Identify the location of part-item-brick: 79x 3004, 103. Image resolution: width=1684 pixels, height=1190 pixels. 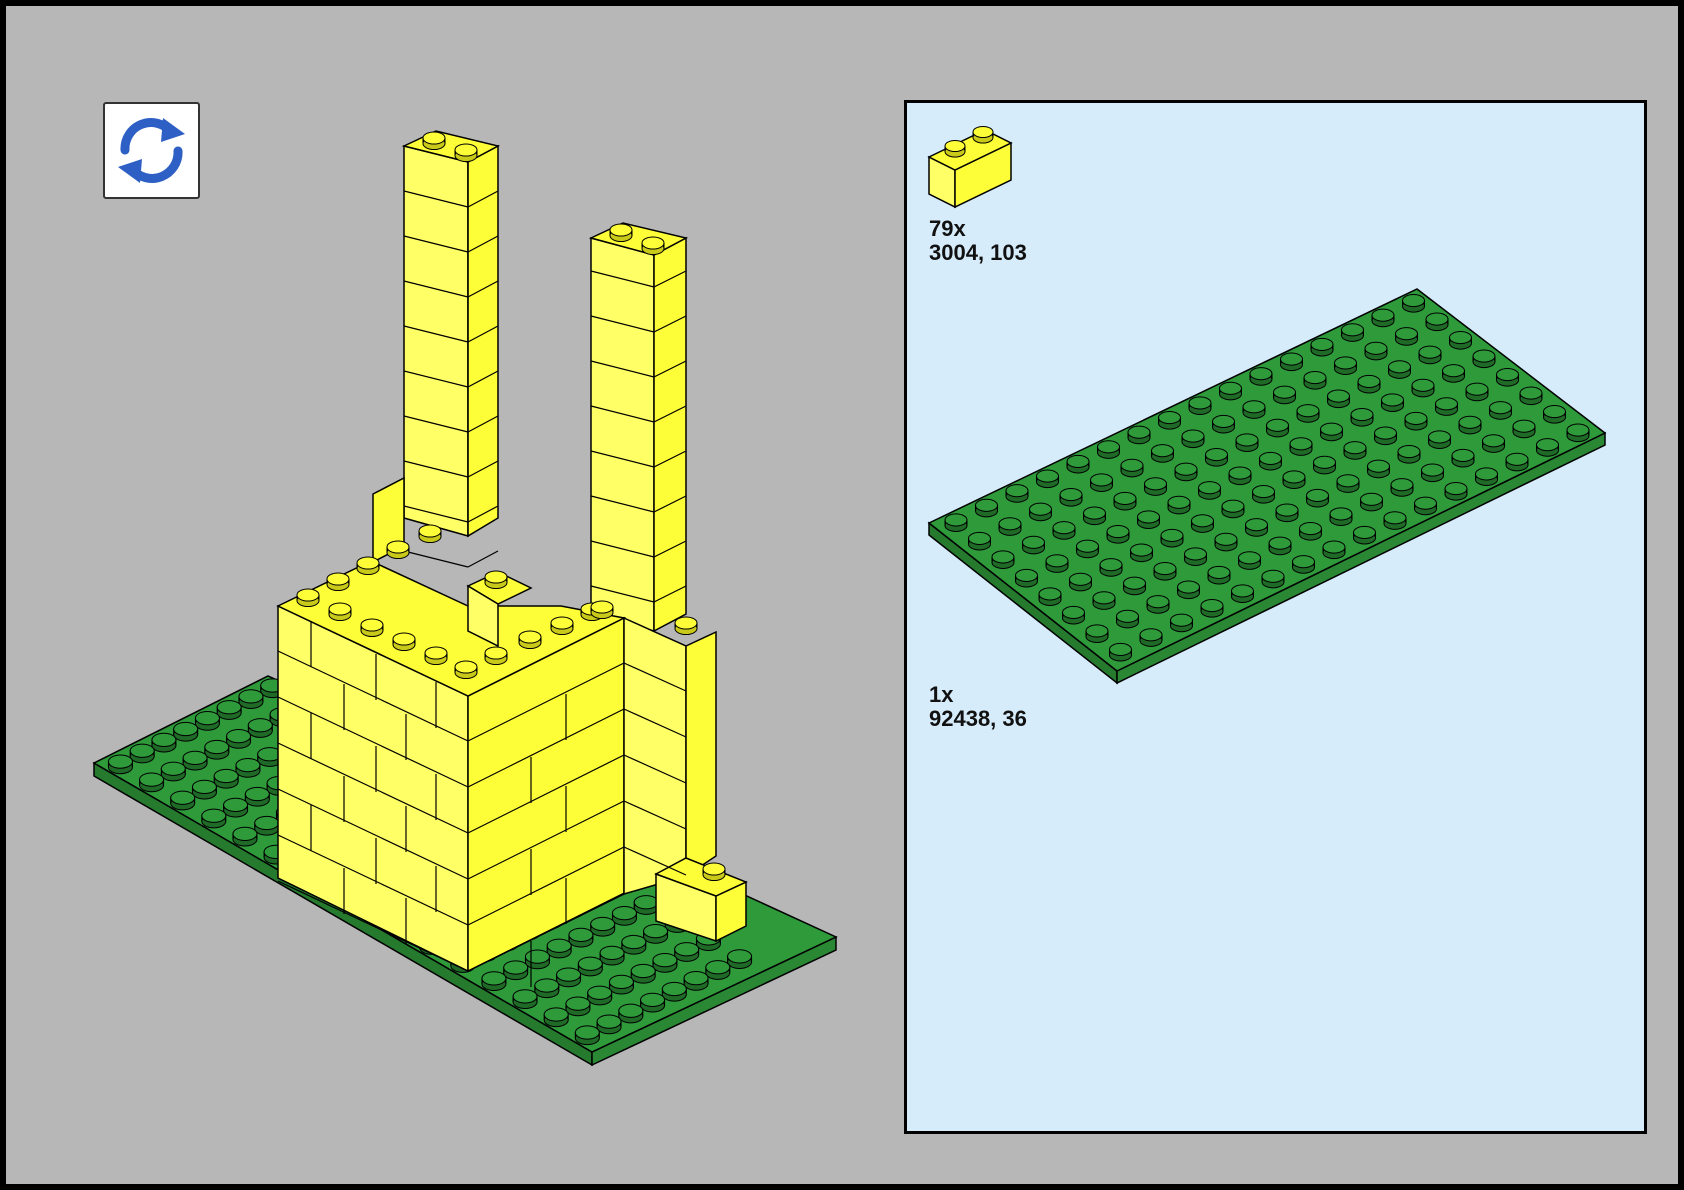
(978, 241).